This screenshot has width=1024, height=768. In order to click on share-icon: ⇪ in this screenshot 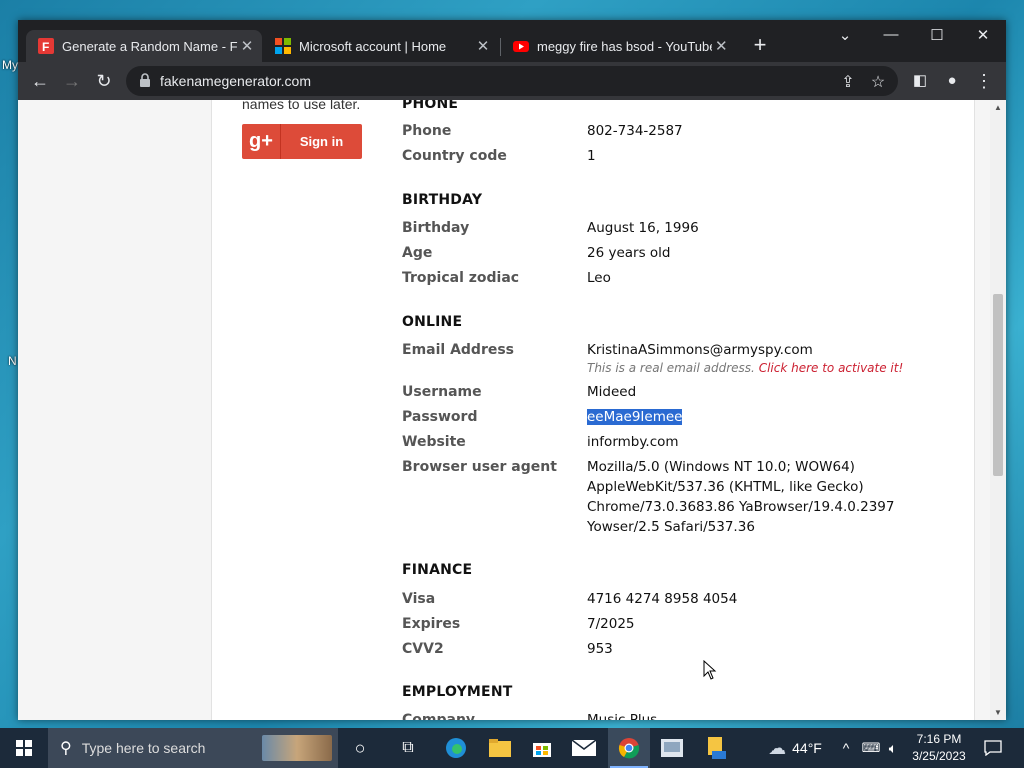, I will do `click(848, 82)`.